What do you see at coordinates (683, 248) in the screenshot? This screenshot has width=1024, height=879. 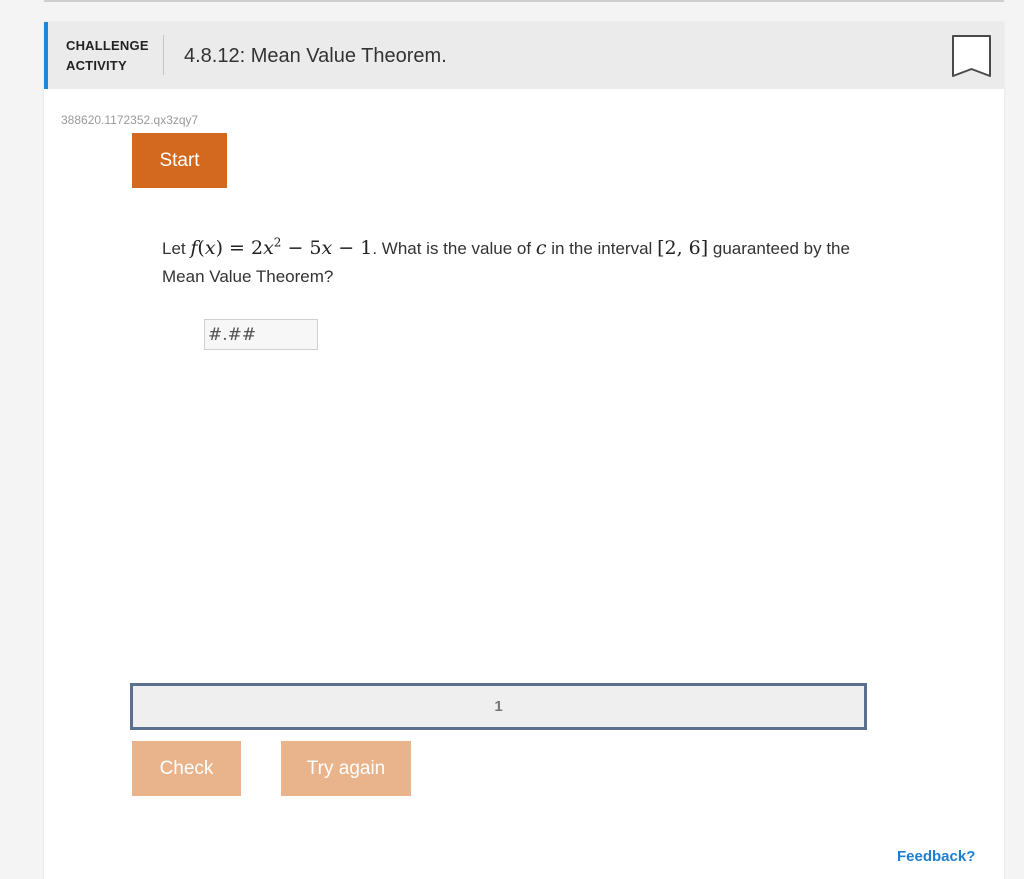 I see `interval-expression: [2, 6]` at bounding box center [683, 248].